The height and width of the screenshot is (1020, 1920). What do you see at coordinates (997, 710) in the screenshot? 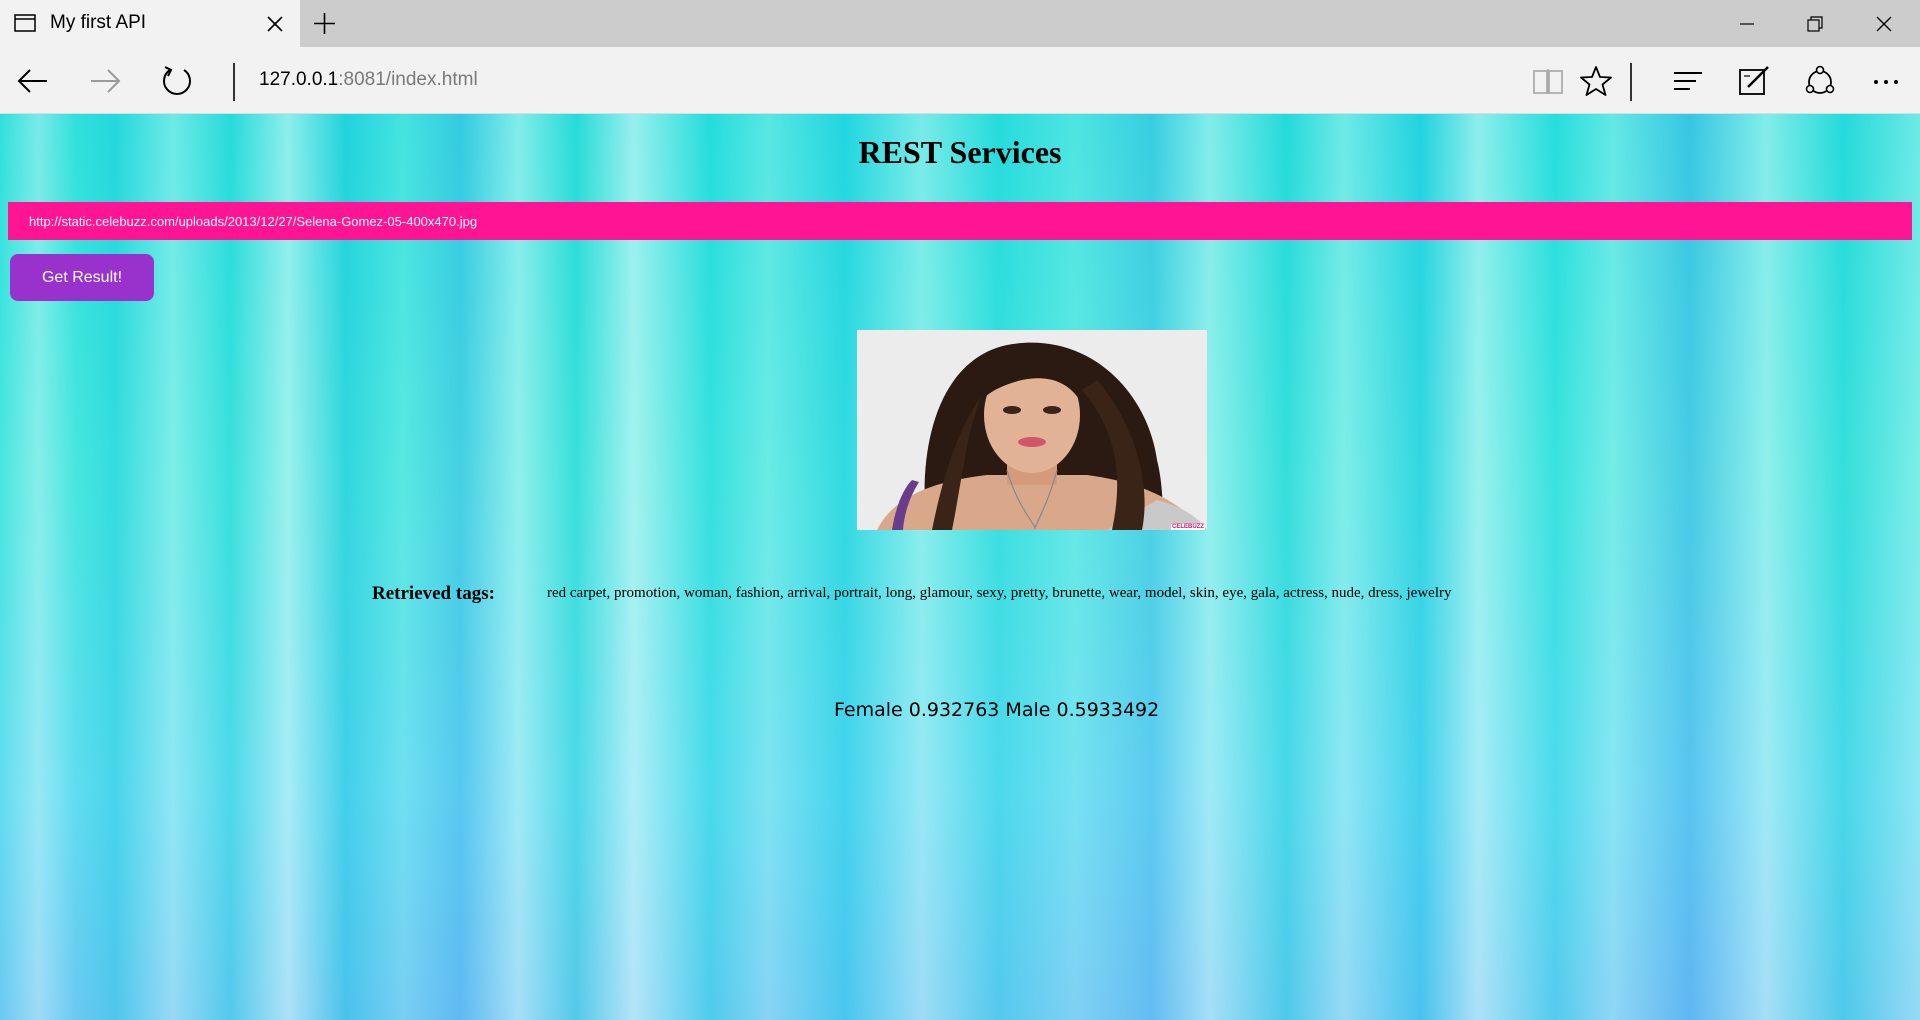
I see `gender-result: Female 0.932763 Male 0.5933492` at bounding box center [997, 710].